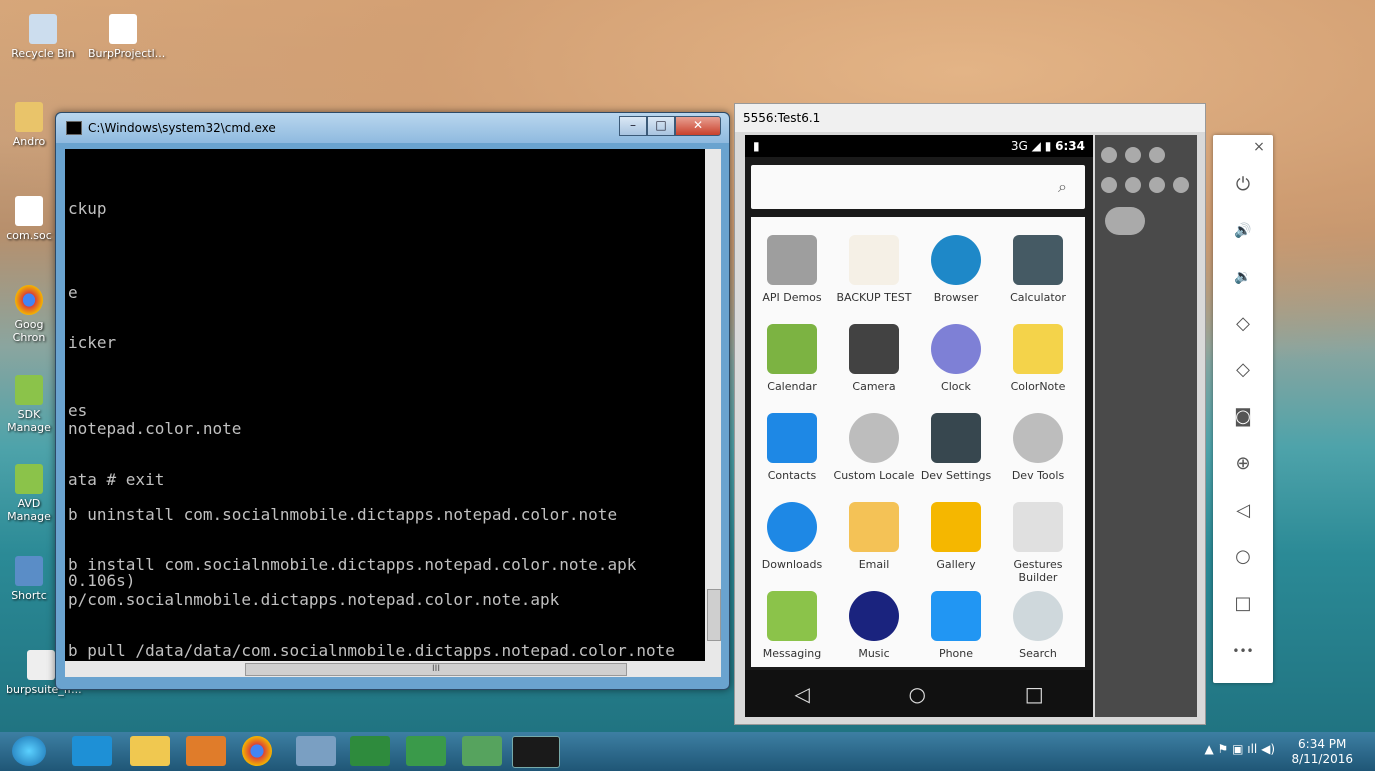 The height and width of the screenshot is (771, 1375). What do you see at coordinates (206, 751) in the screenshot?
I see `media-player-icon` at bounding box center [206, 751].